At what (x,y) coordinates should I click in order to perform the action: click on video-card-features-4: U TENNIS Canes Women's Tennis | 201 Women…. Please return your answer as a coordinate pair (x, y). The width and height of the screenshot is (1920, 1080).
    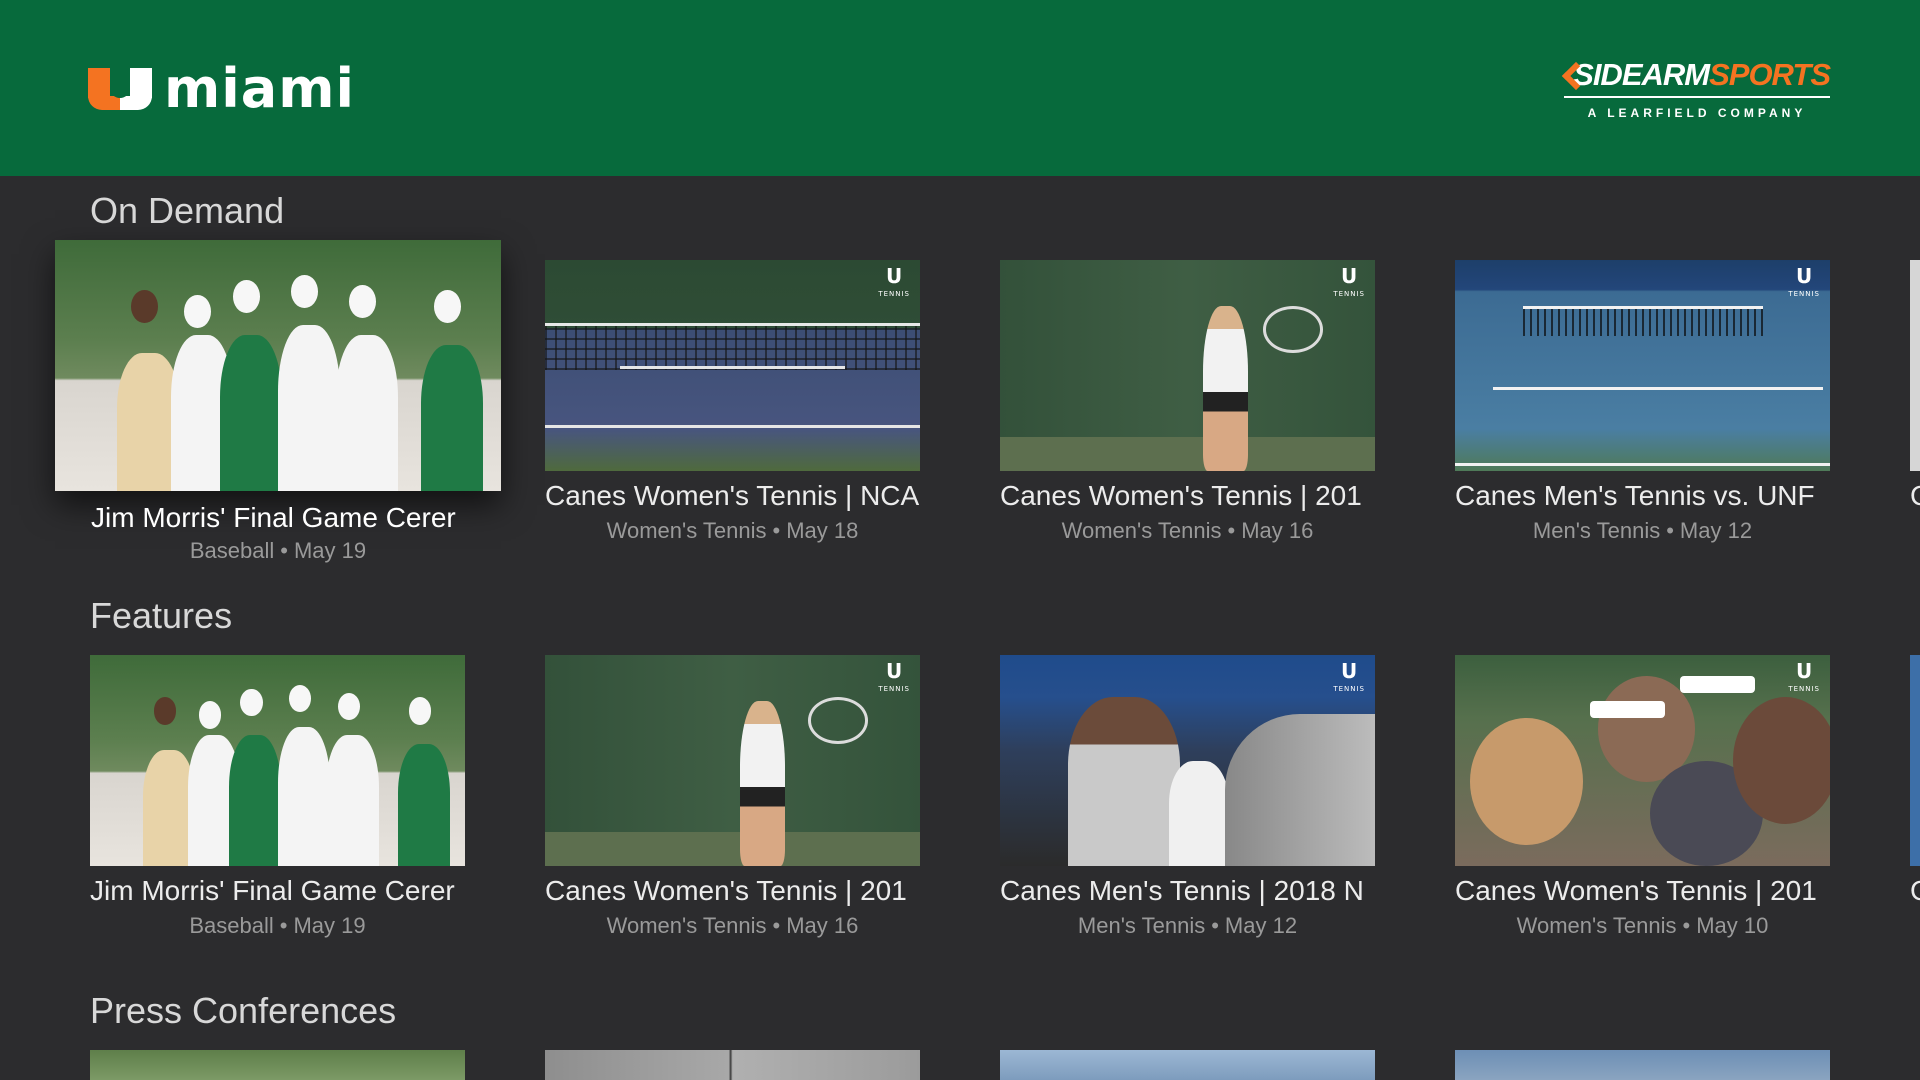
    Looking at the image, I should click on (1642, 800).